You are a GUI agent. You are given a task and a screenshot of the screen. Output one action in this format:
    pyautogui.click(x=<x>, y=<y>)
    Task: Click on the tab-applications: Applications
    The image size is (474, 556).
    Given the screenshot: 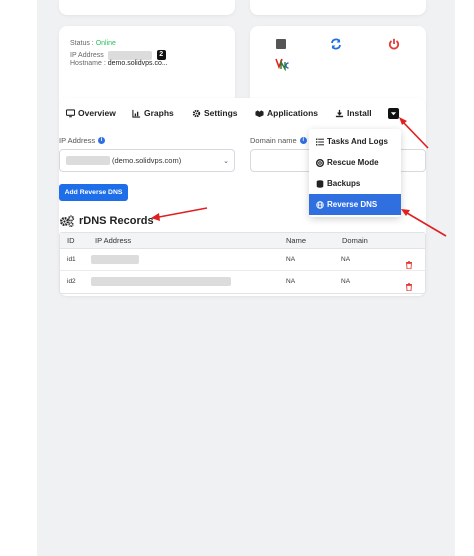 What is the action you would take?
    pyautogui.click(x=286, y=113)
    